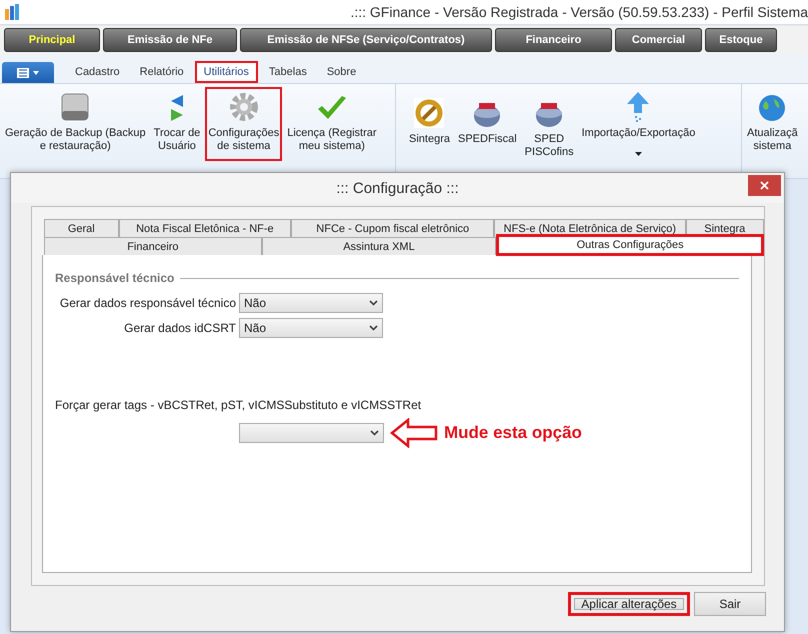  What do you see at coordinates (114, 278) in the screenshot?
I see `section-title: Responsável técnico` at bounding box center [114, 278].